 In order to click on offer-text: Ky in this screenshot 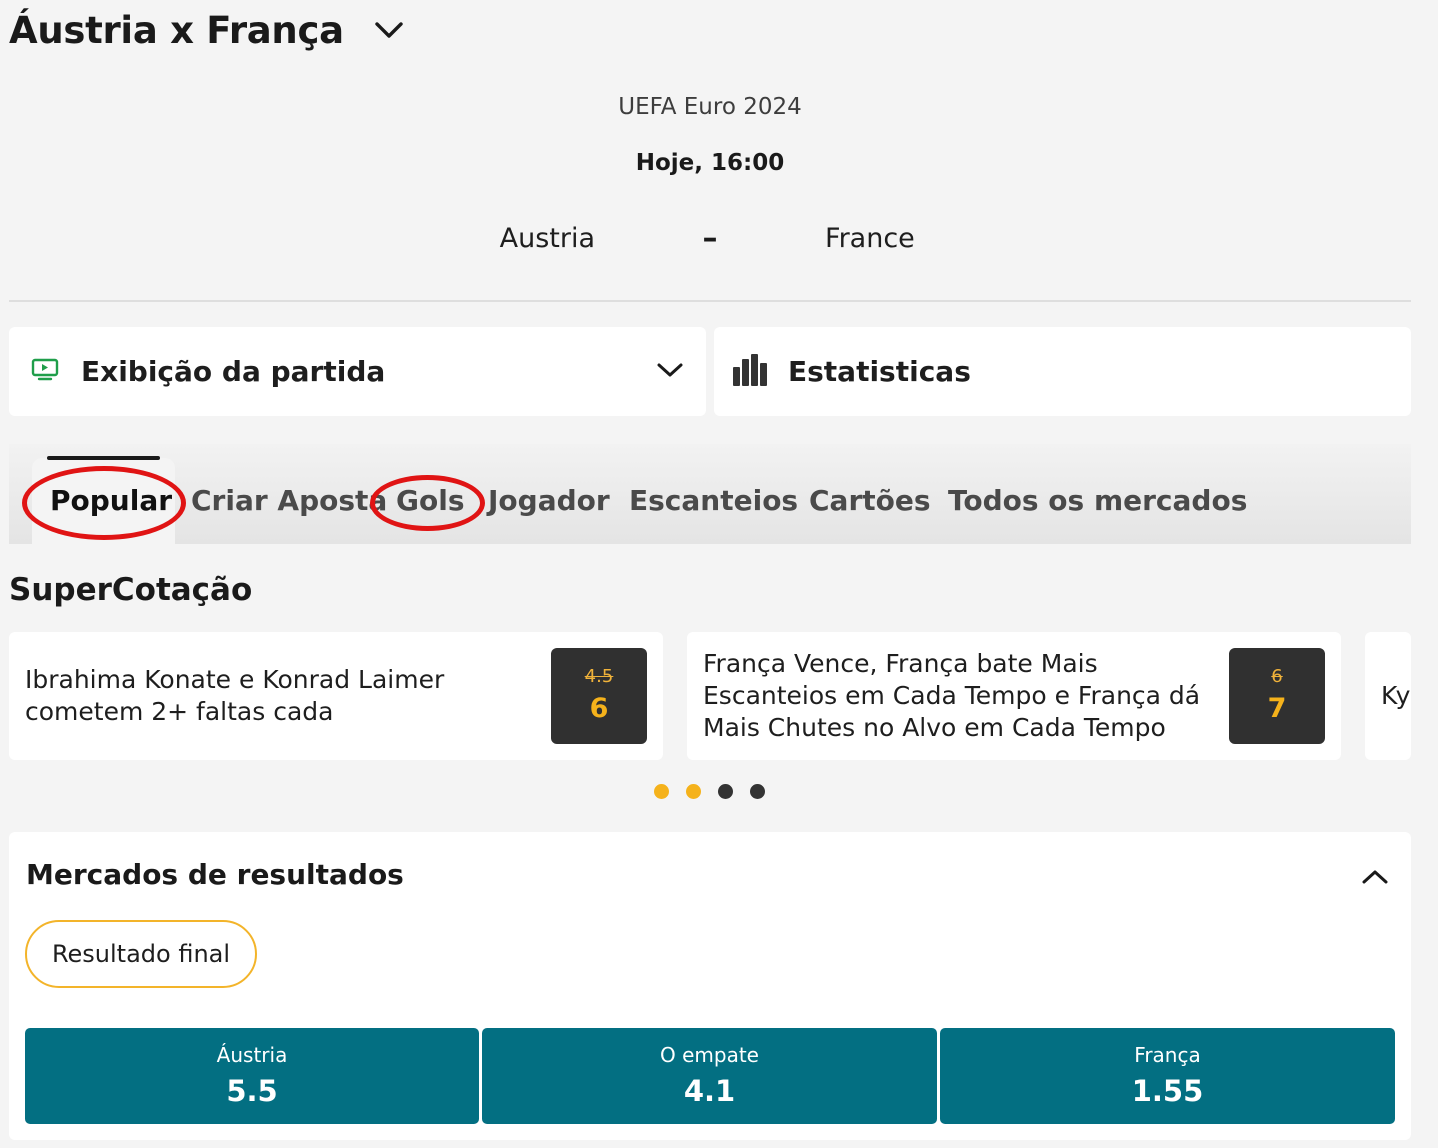, I will do `click(1396, 695)`.